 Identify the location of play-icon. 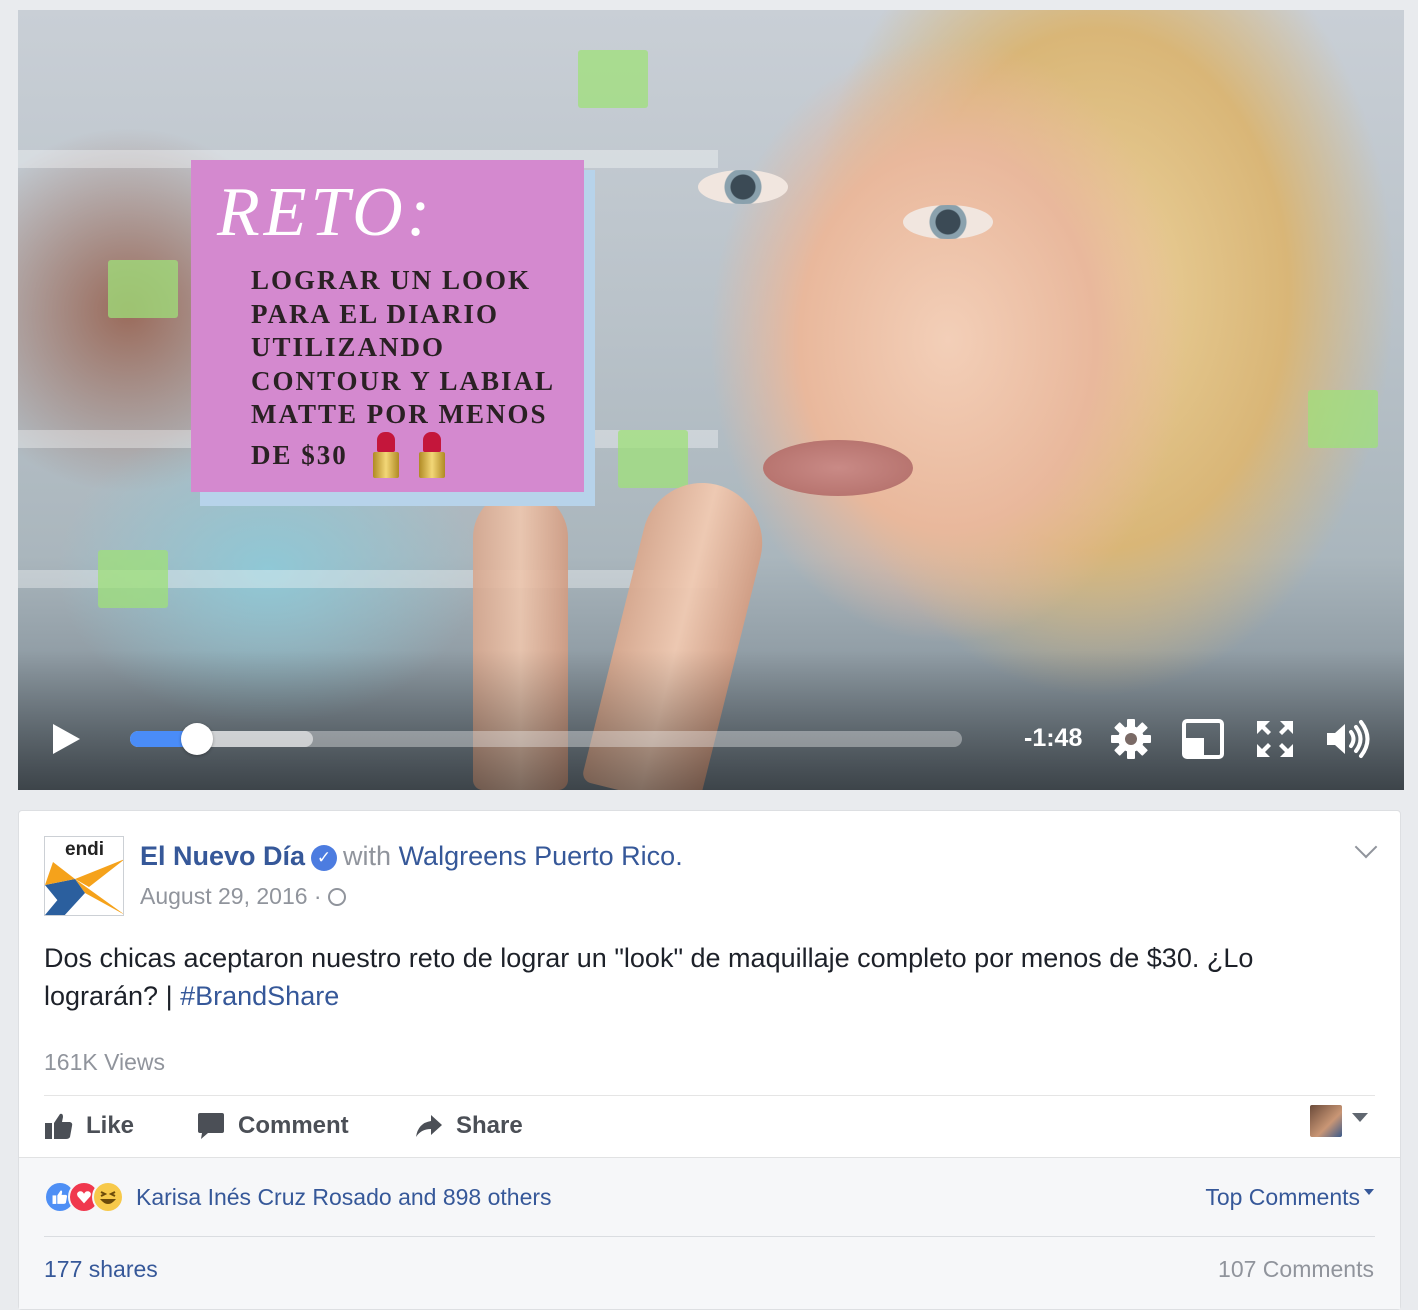
(66, 739).